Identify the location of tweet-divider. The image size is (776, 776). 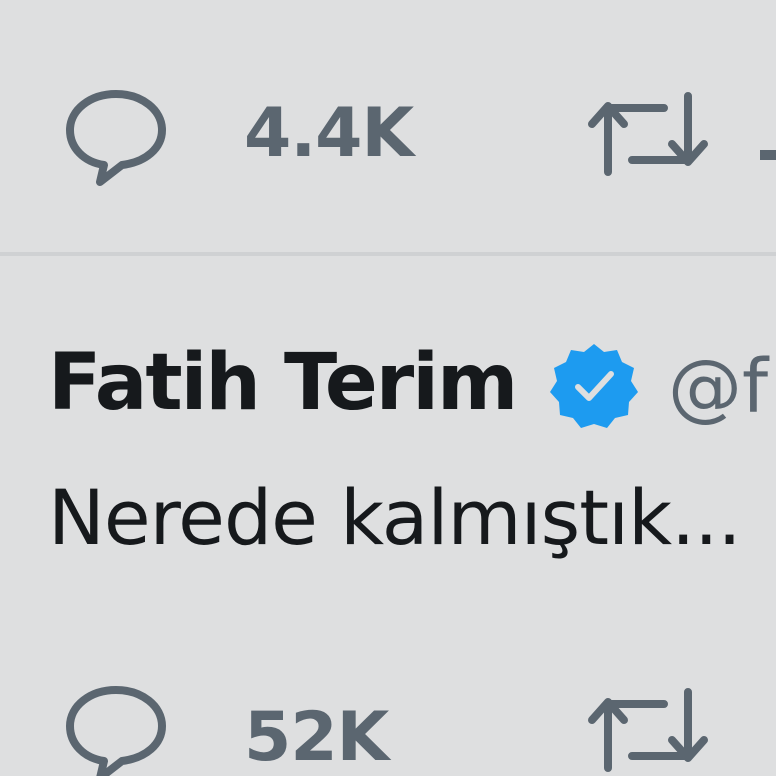
(388, 254).